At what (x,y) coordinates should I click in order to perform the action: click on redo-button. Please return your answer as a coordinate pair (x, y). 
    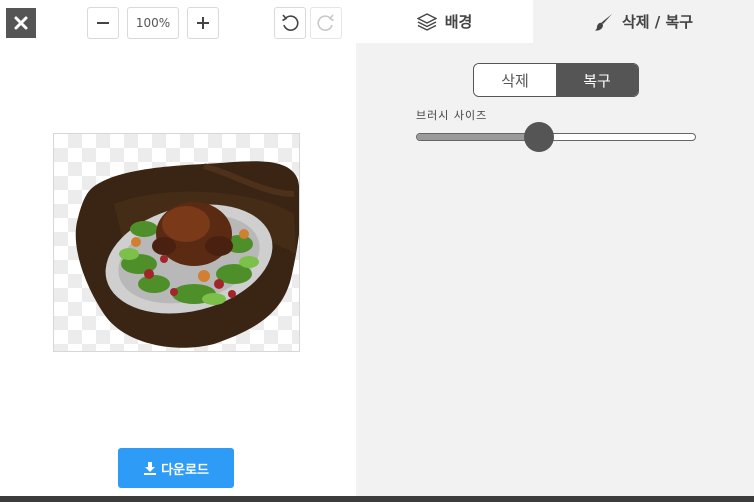
    Looking at the image, I should click on (326, 23).